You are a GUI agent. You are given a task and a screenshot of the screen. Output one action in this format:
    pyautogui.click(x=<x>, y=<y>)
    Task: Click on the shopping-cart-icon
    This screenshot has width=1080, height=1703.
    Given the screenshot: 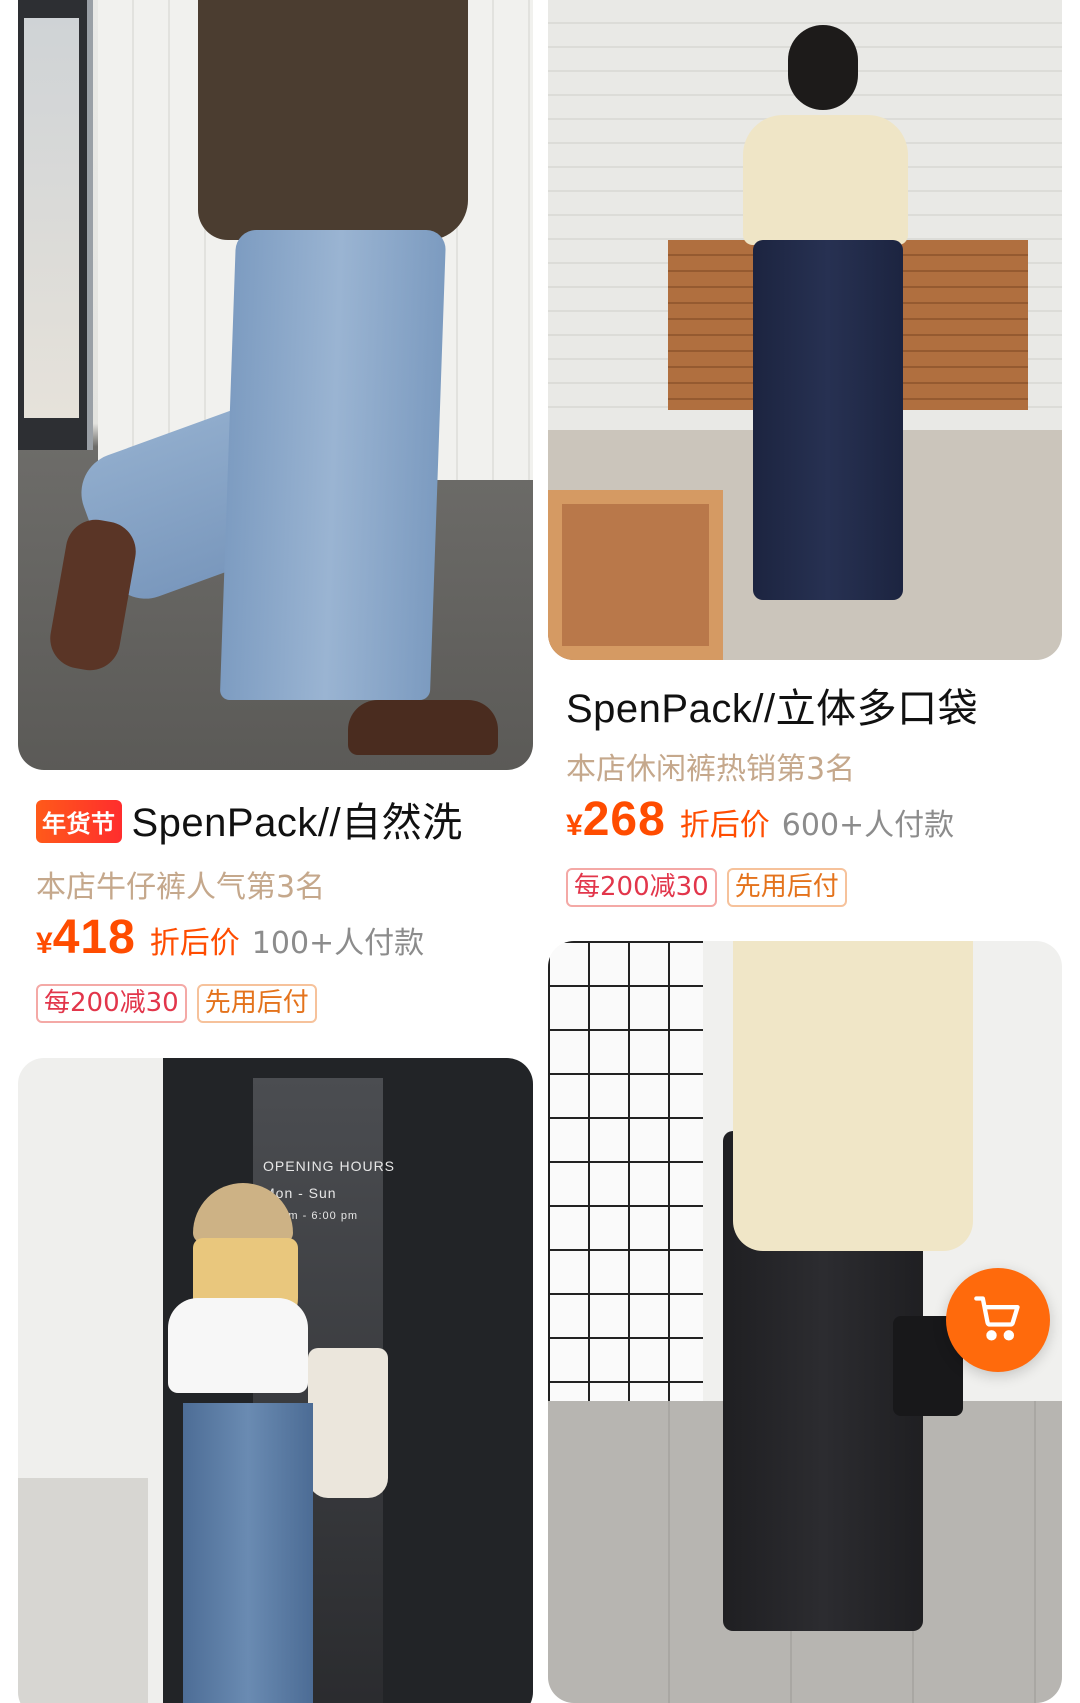 What is the action you would take?
    pyautogui.click(x=998, y=1320)
    